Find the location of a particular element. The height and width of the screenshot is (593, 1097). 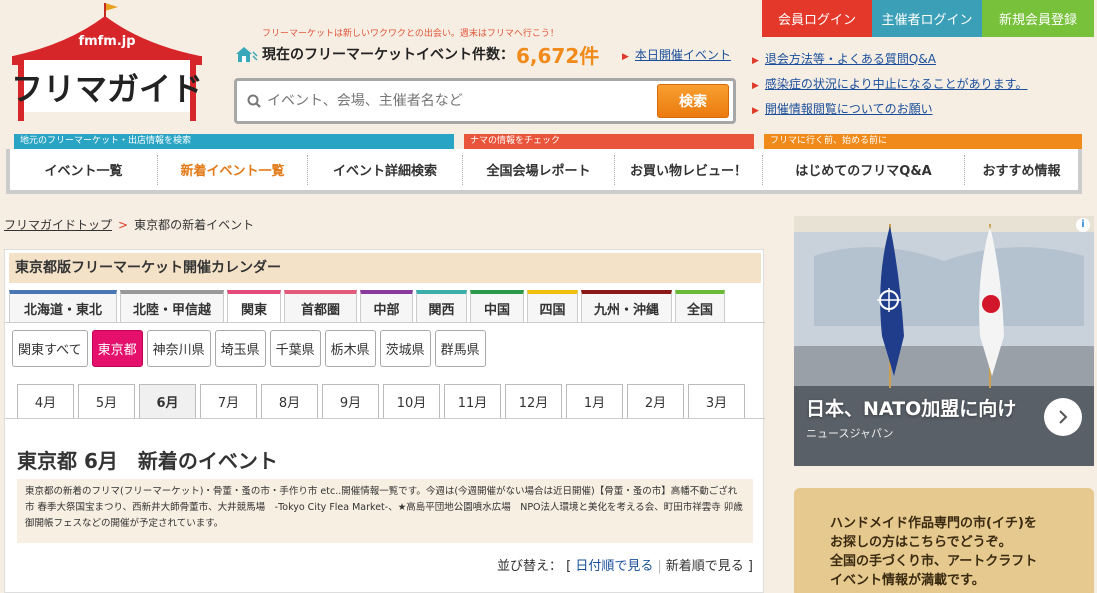

member-login-button: 会員ログイン is located at coordinates (817, 18).